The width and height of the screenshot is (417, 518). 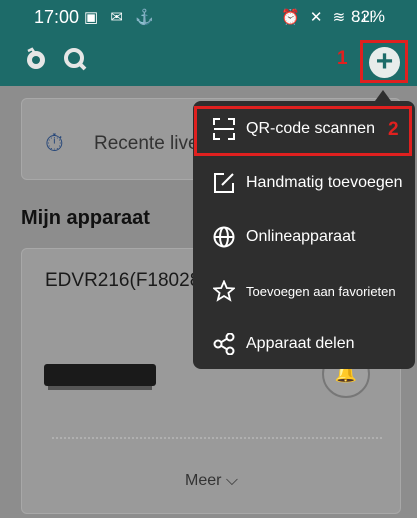 What do you see at coordinates (368, 16) in the screenshot?
I see `battery-level: 82%` at bounding box center [368, 16].